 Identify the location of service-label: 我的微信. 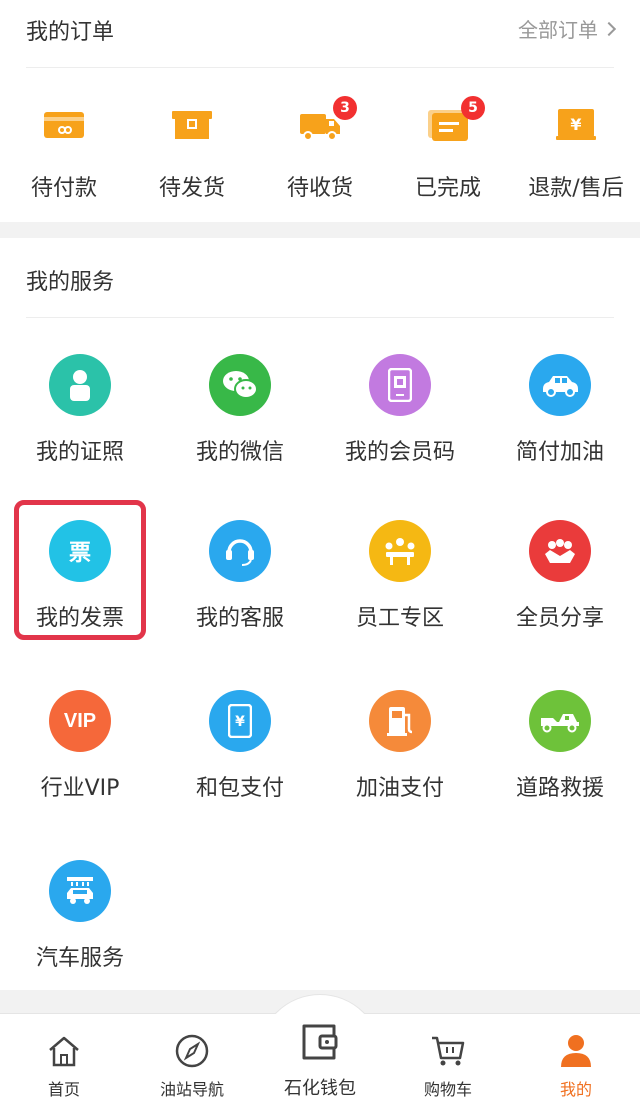
(239, 452).